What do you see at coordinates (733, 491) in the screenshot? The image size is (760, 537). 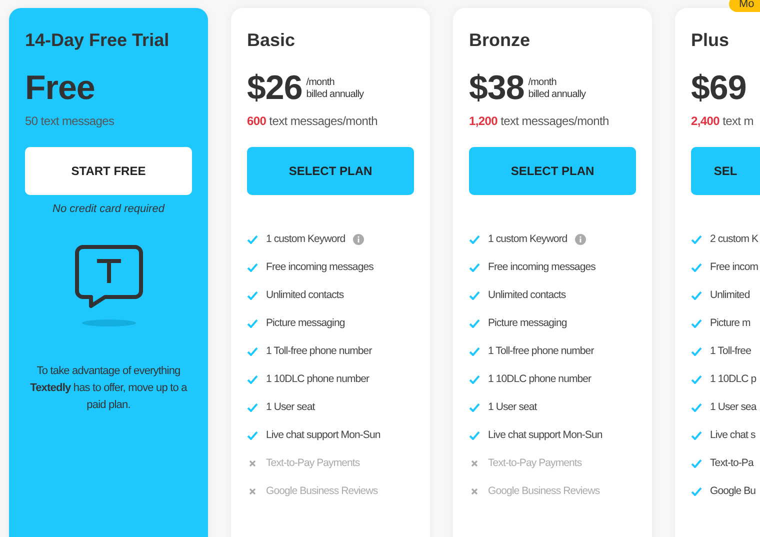 I see `feature-text: Google Bu` at bounding box center [733, 491].